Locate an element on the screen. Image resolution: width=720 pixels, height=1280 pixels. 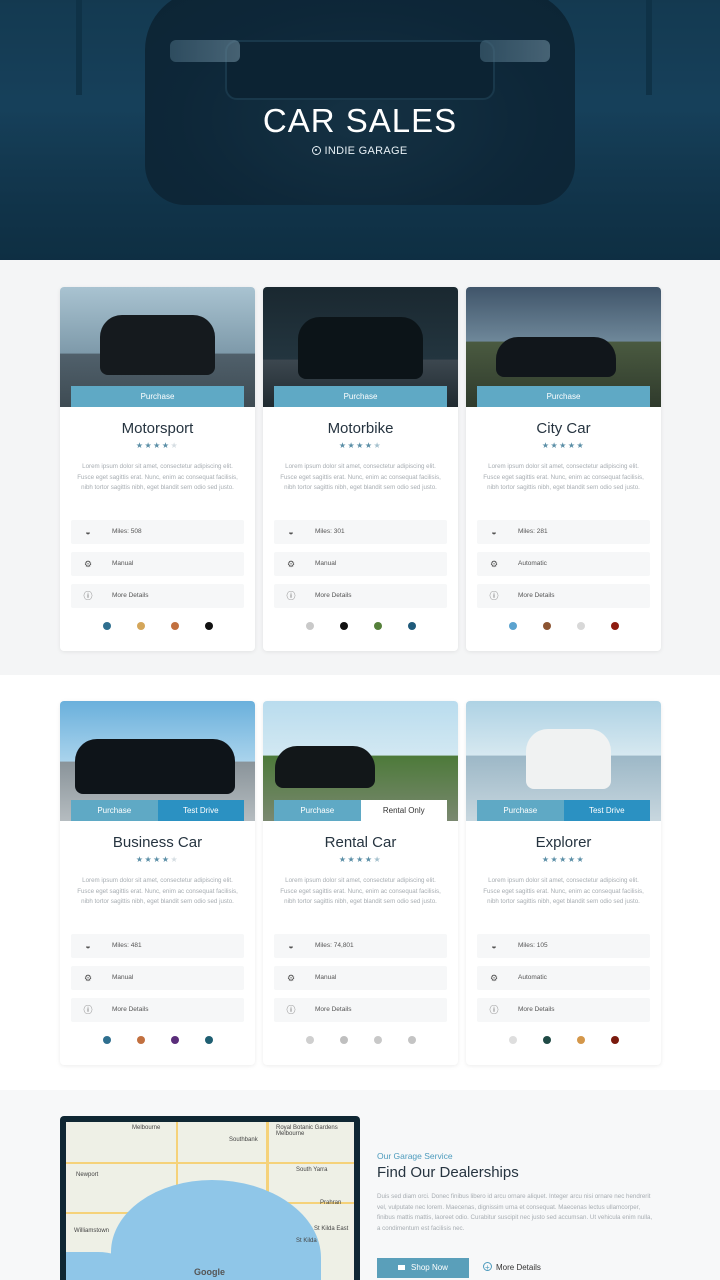
card-title: Motorbike is located at coordinates (360, 428).